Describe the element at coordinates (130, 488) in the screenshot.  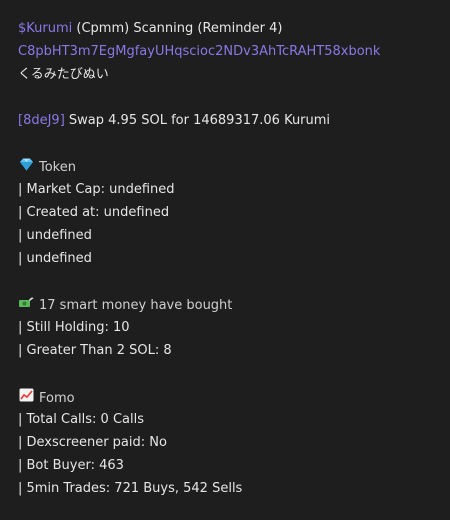
I see `fomo-line: | 5min Trades: 721 Buys, 542 Sells` at that location.